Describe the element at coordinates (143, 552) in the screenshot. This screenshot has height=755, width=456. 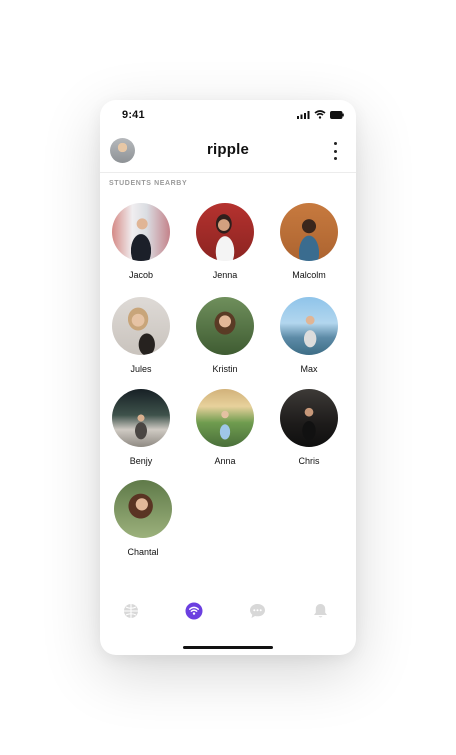
I see `student-name: Chantal` at that location.